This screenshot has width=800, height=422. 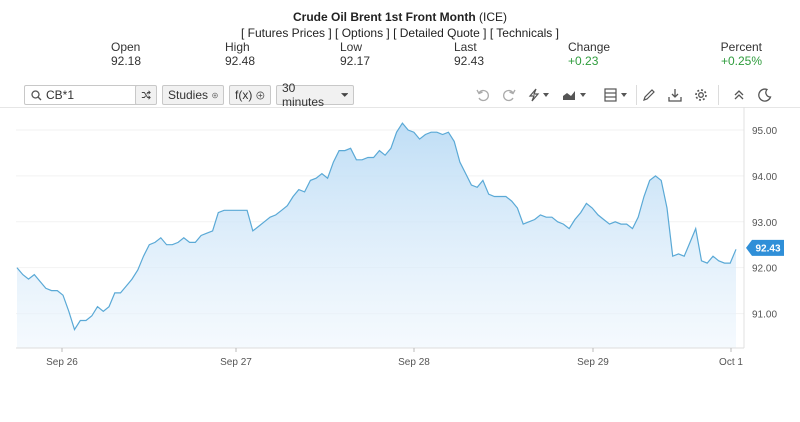 I want to click on interval-select: 30 minutes, so click(x=315, y=95).